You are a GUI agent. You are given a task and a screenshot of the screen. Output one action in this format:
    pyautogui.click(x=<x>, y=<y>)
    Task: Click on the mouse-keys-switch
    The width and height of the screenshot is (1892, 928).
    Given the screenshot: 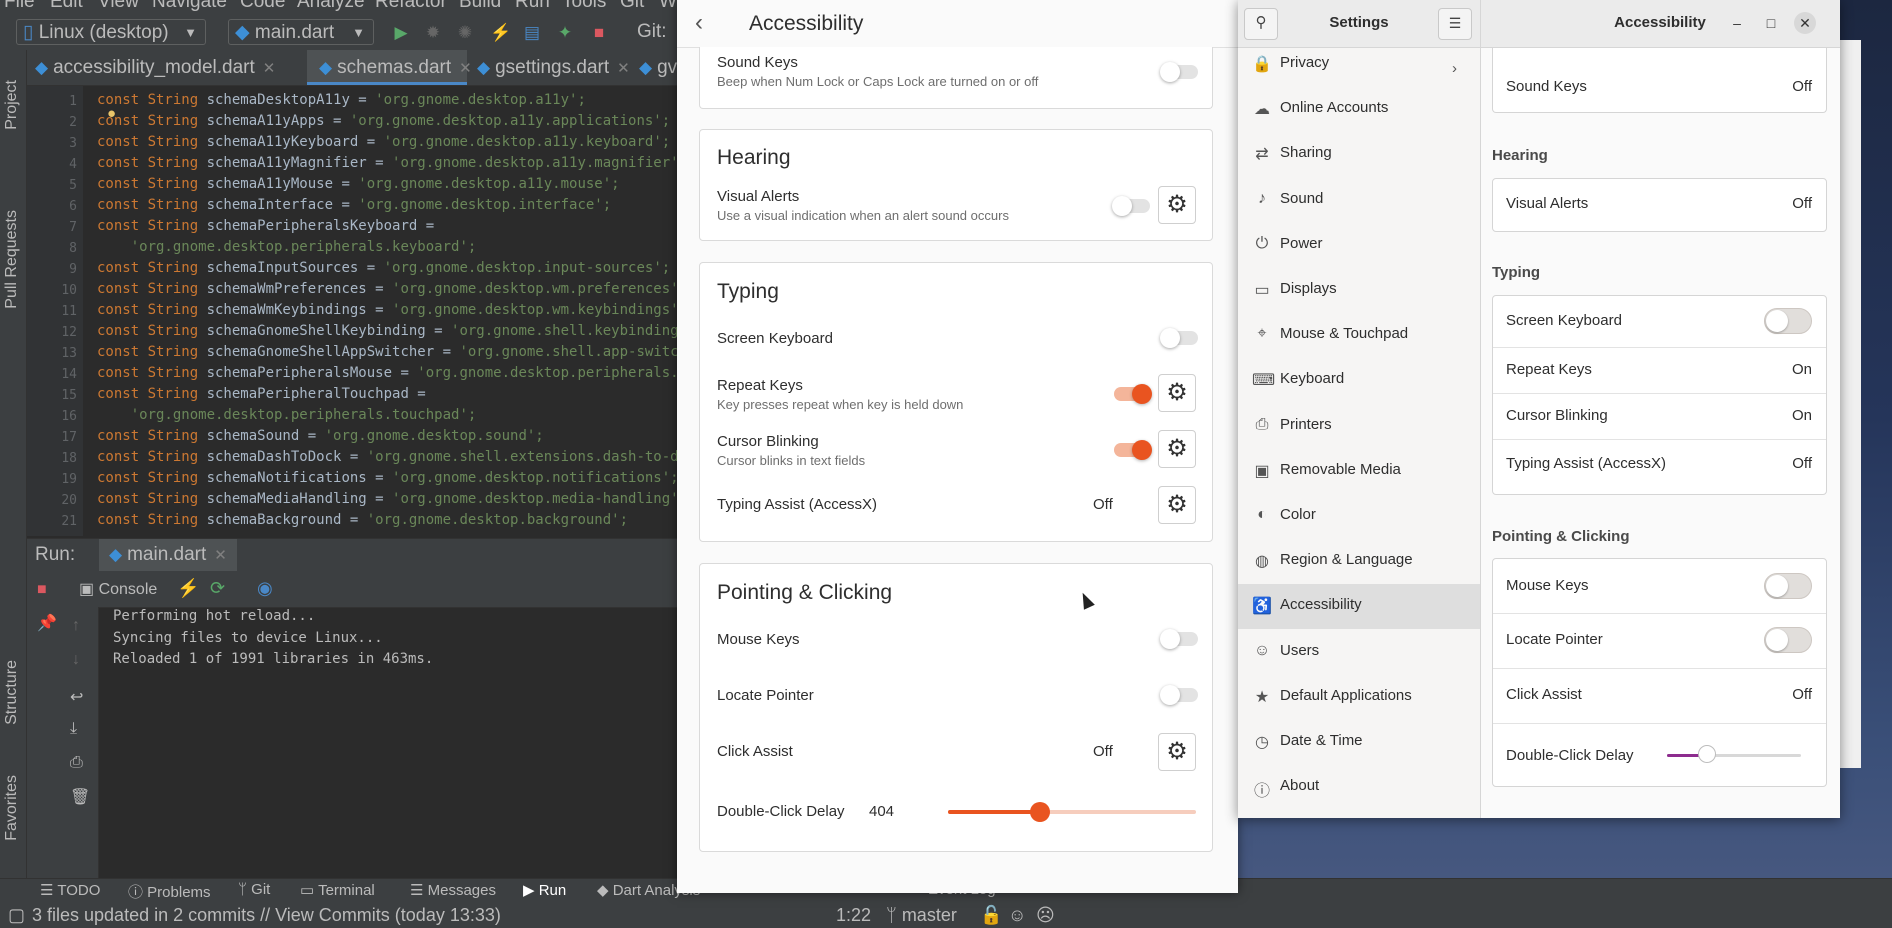 What is the action you would take?
    pyautogui.click(x=1788, y=586)
    